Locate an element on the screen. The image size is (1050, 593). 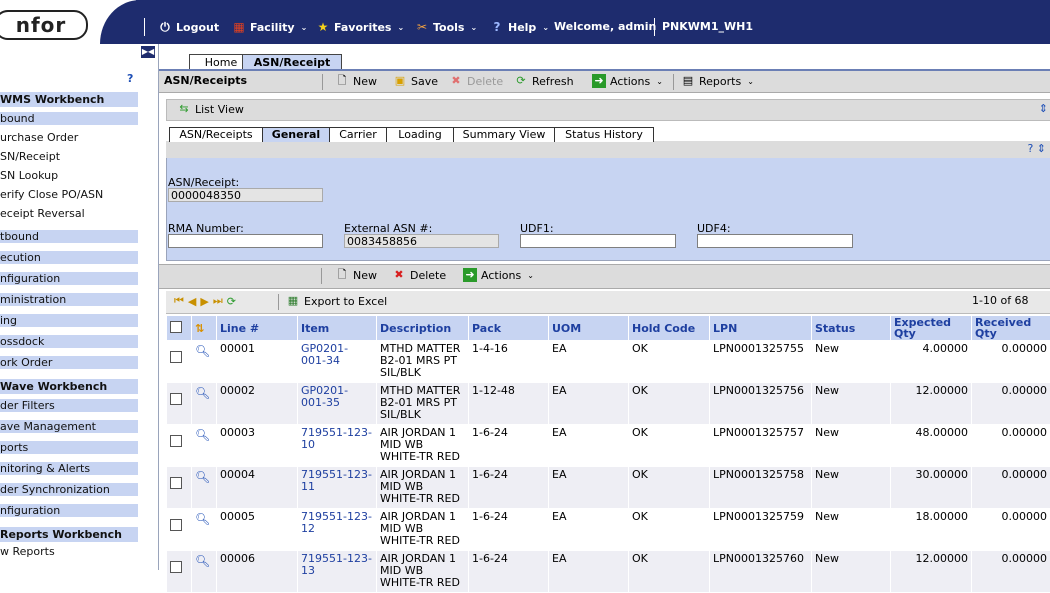
subtab-summary-view: Summary View is located at coordinates (504, 134).